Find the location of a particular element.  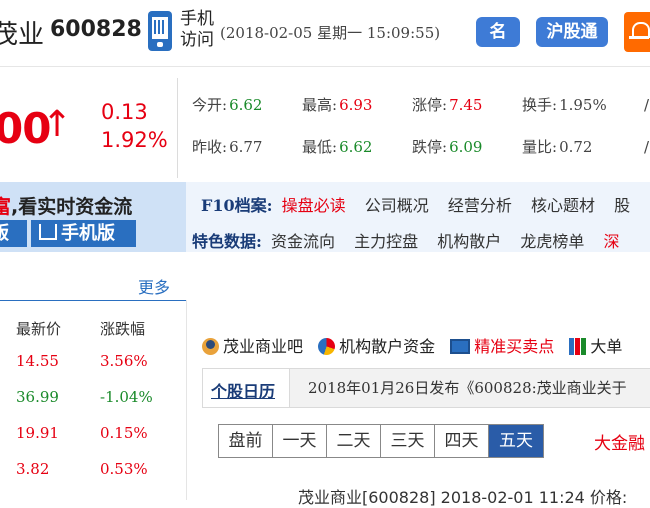

pie-chart-icon is located at coordinates (327, 346).